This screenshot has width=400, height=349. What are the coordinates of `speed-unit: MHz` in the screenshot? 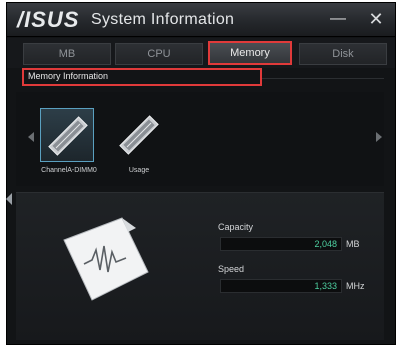 It's located at (355, 286).